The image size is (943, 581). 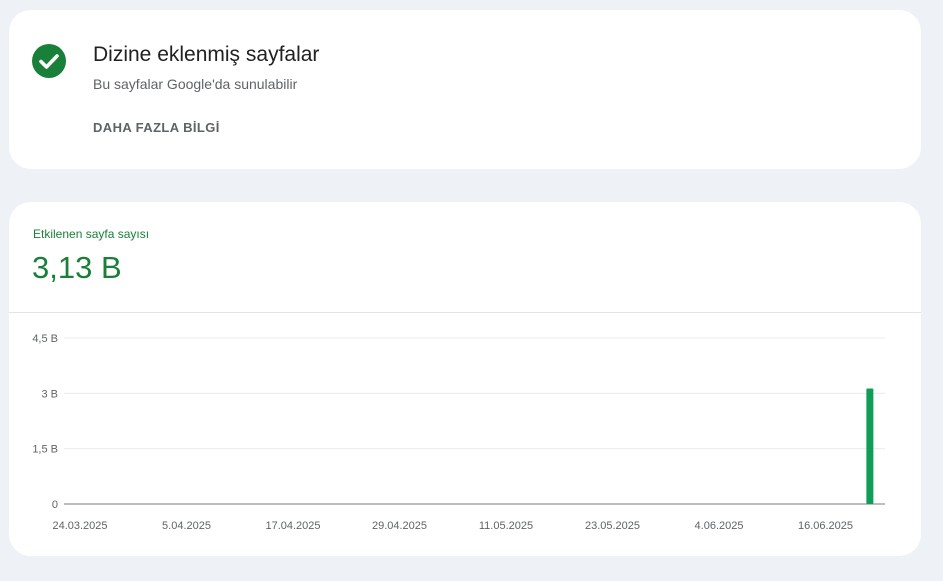 What do you see at coordinates (79, 526) in the screenshot?
I see `x-tick-label: 24.03.2025` at bounding box center [79, 526].